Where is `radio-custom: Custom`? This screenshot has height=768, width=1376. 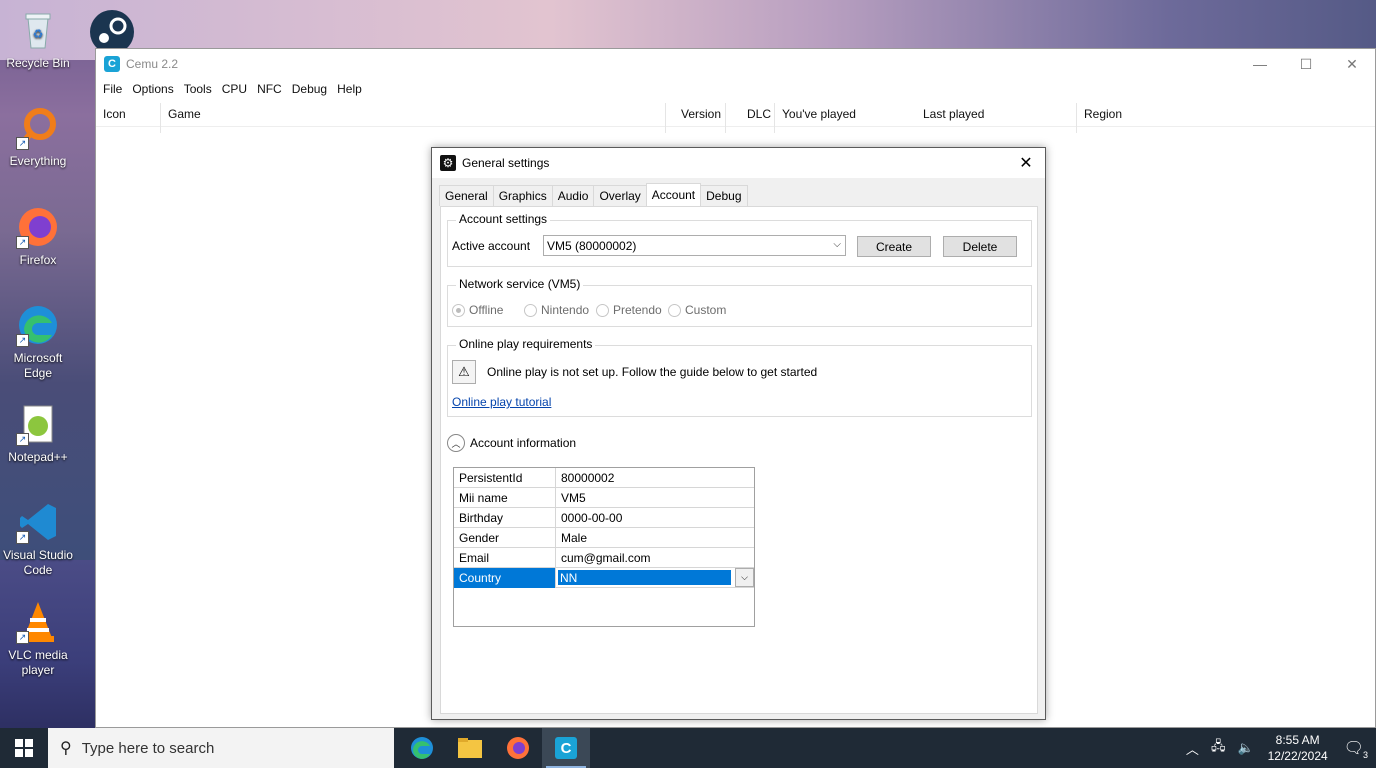
radio-custom: Custom is located at coordinates (697, 310).